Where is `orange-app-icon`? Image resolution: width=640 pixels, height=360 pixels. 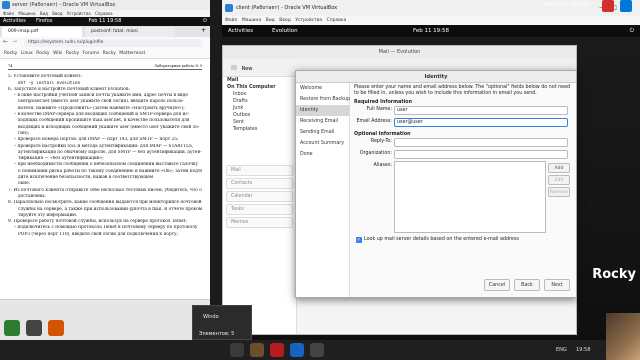
orange-app-icon is located at coordinates (56, 328).